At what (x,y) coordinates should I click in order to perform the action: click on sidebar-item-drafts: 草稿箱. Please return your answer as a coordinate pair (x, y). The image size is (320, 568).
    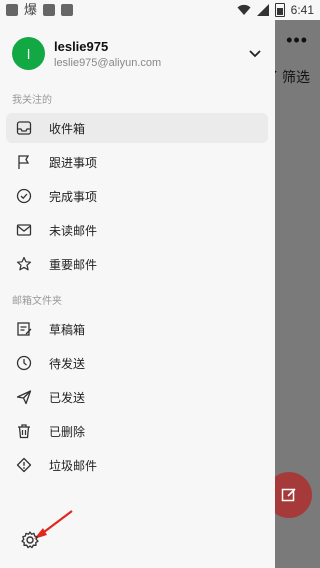
    Looking at the image, I should click on (137, 329).